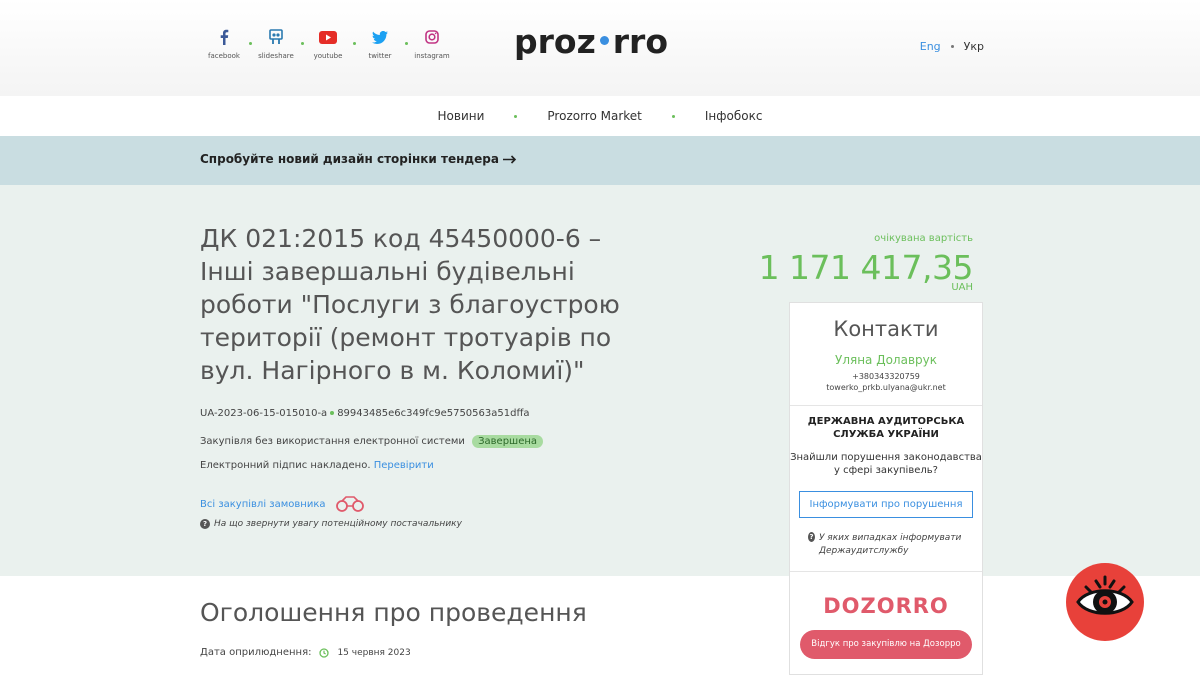 Image resolution: width=1200 pixels, height=675 pixels. I want to click on publish-date: 15 червня 2023, so click(374, 652).